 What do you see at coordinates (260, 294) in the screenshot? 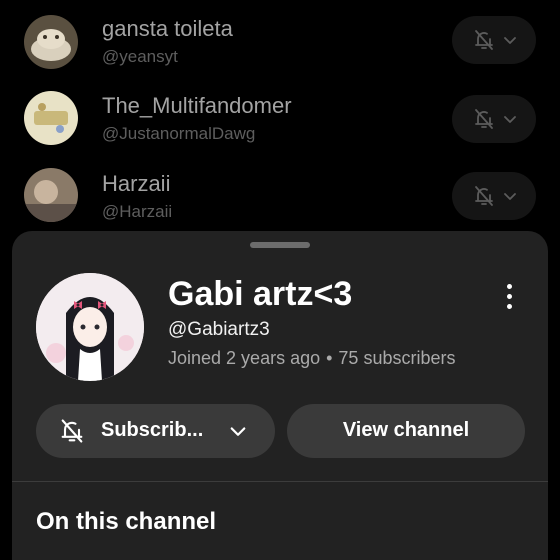
I see `channel-title: Gabi artz<3` at bounding box center [260, 294].